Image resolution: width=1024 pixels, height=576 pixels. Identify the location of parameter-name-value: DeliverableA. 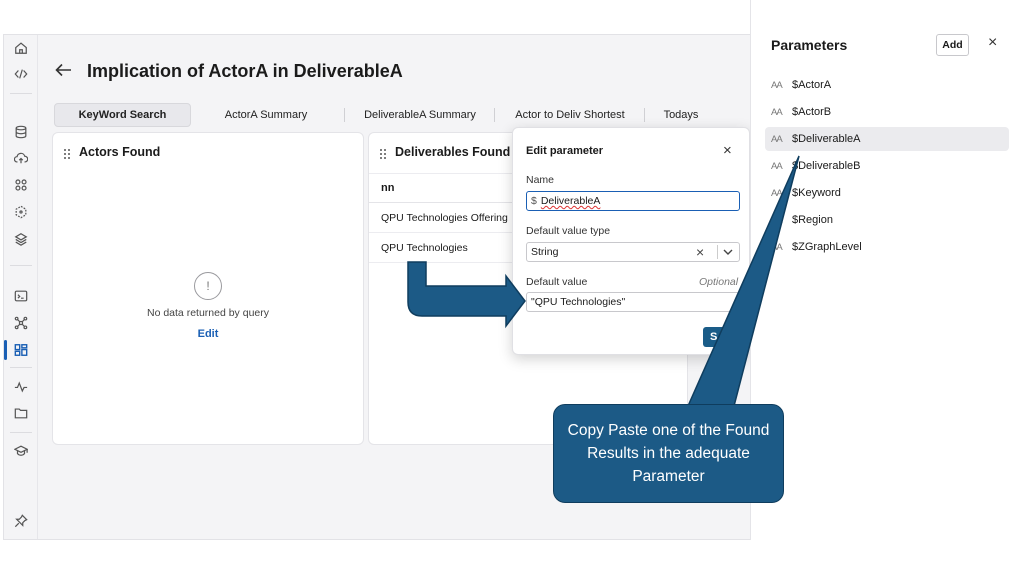
(570, 201).